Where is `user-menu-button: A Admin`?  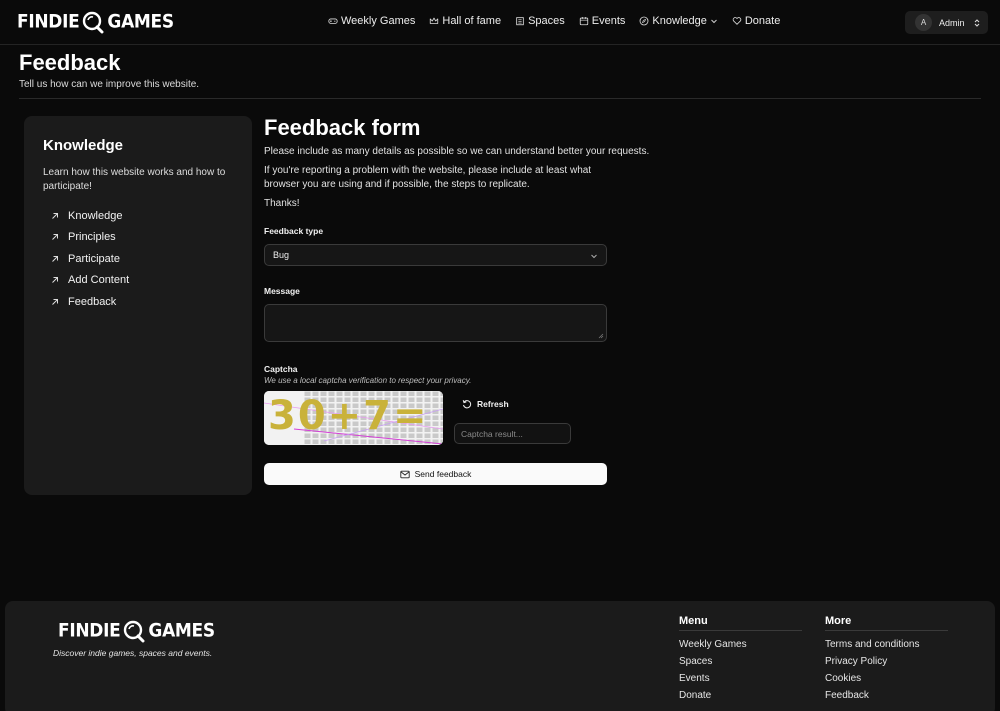 user-menu-button: A Admin is located at coordinates (946, 22).